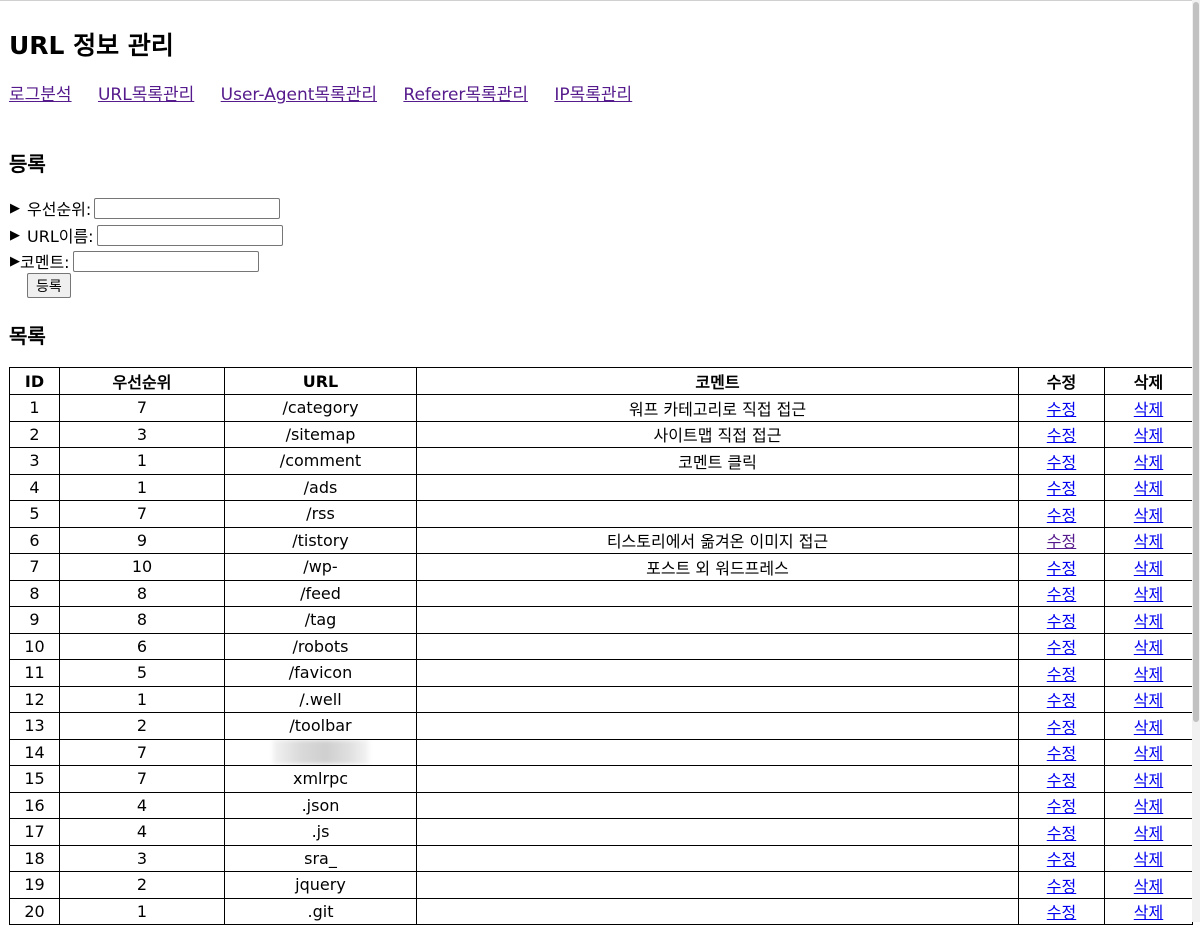  What do you see at coordinates (34, 540) in the screenshot?
I see `cell-id: 6` at bounding box center [34, 540].